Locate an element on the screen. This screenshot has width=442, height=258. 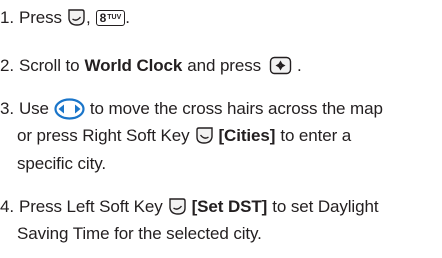
step-3-text-specific: specific city. is located at coordinates (61, 163).